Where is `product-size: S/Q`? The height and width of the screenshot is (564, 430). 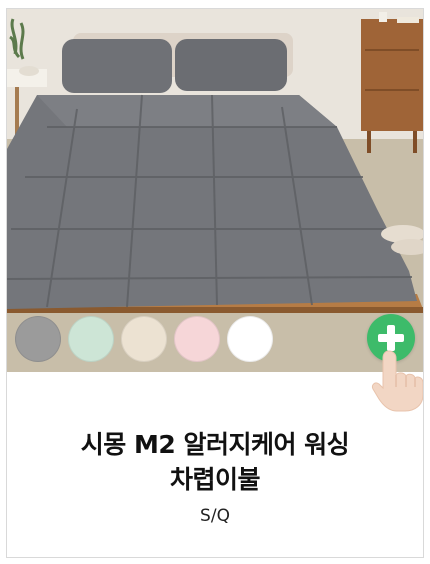
product-size: S/Q is located at coordinates (215, 516).